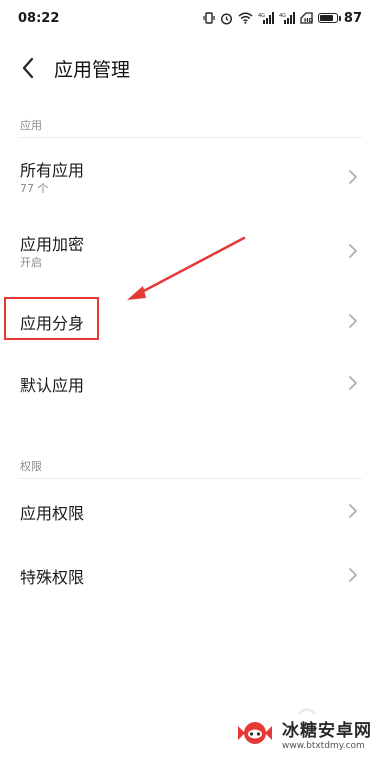 The width and height of the screenshot is (380, 760). What do you see at coordinates (245, 18) in the screenshot?
I see `wifi-icon` at bounding box center [245, 18].